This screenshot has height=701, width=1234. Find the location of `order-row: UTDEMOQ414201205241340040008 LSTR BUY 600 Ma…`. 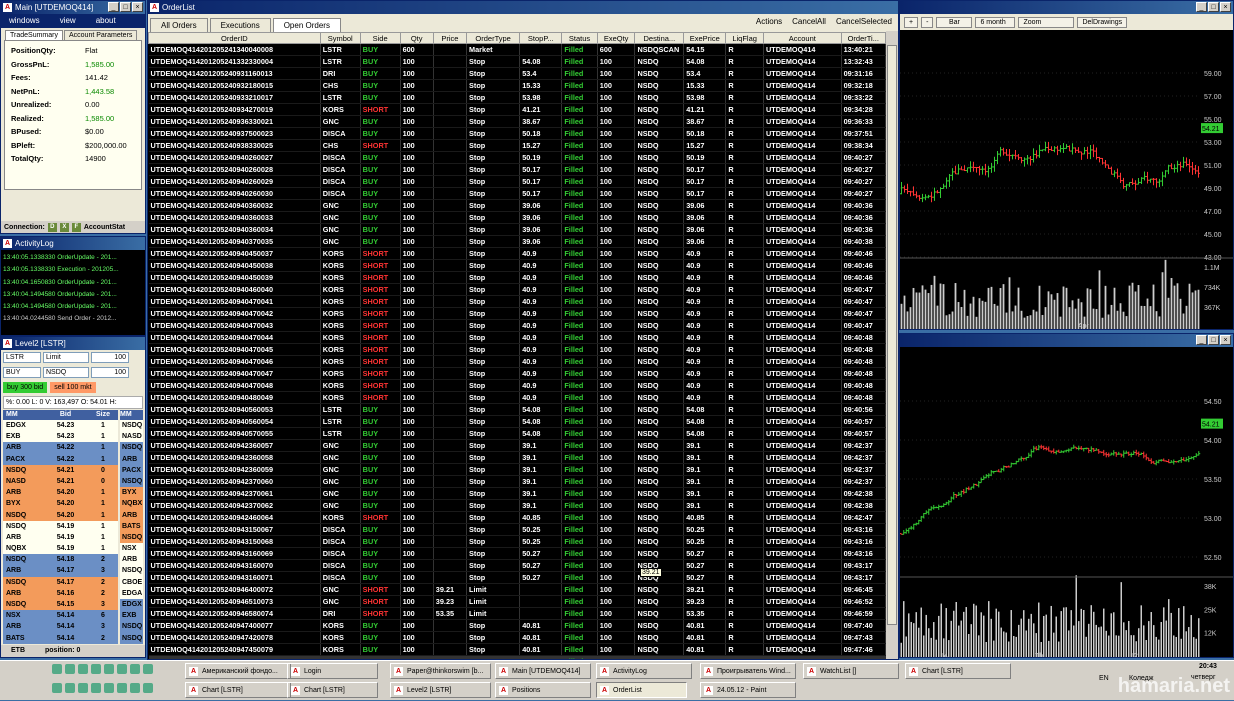

order-row: UTDEMOQ414201205241340040008 LSTR BUY 600 Ma… is located at coordinates (517, 49).